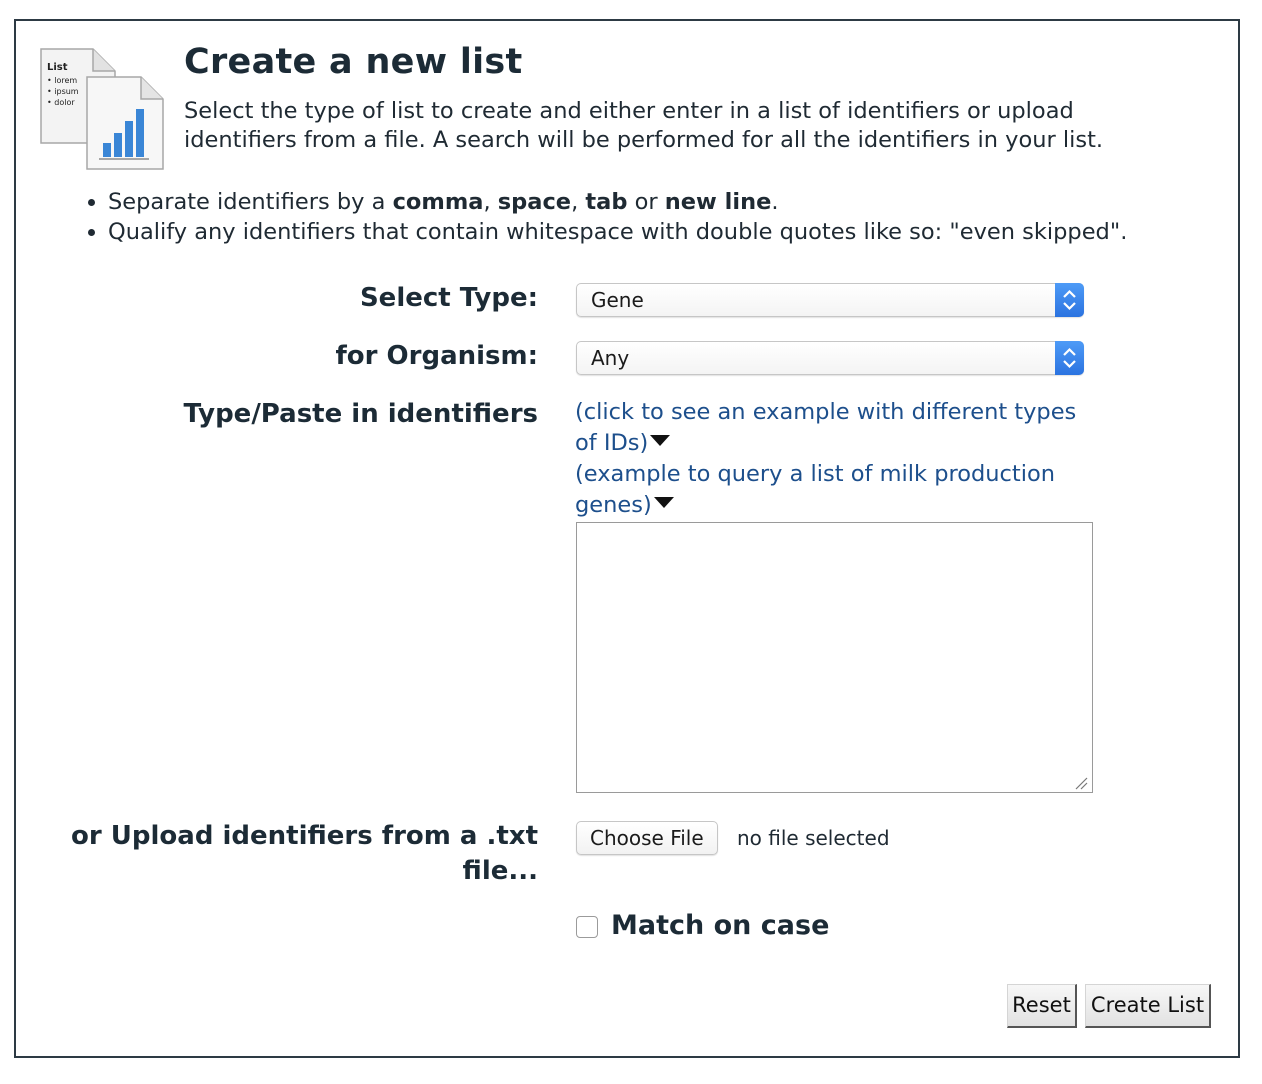  Describe the element at coordinates (830, 358) in the screenshot. I see `organism-select: Any` at that location.